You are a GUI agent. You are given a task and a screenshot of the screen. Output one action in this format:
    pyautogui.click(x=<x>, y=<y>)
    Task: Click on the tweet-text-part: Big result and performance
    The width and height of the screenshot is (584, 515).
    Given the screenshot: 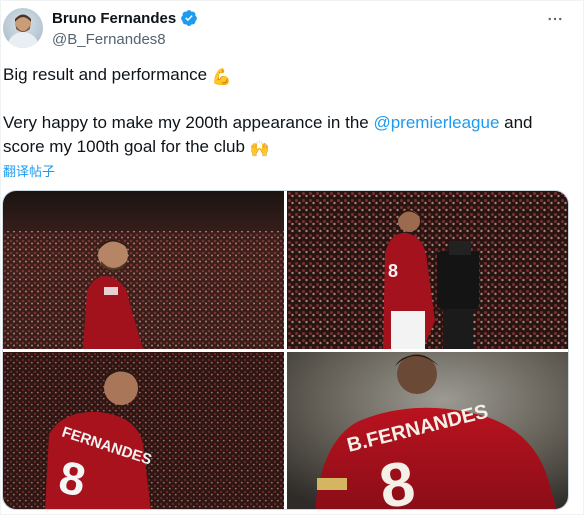 What is the action you would take?
    pyautogui.click(x=107, y=74)
    